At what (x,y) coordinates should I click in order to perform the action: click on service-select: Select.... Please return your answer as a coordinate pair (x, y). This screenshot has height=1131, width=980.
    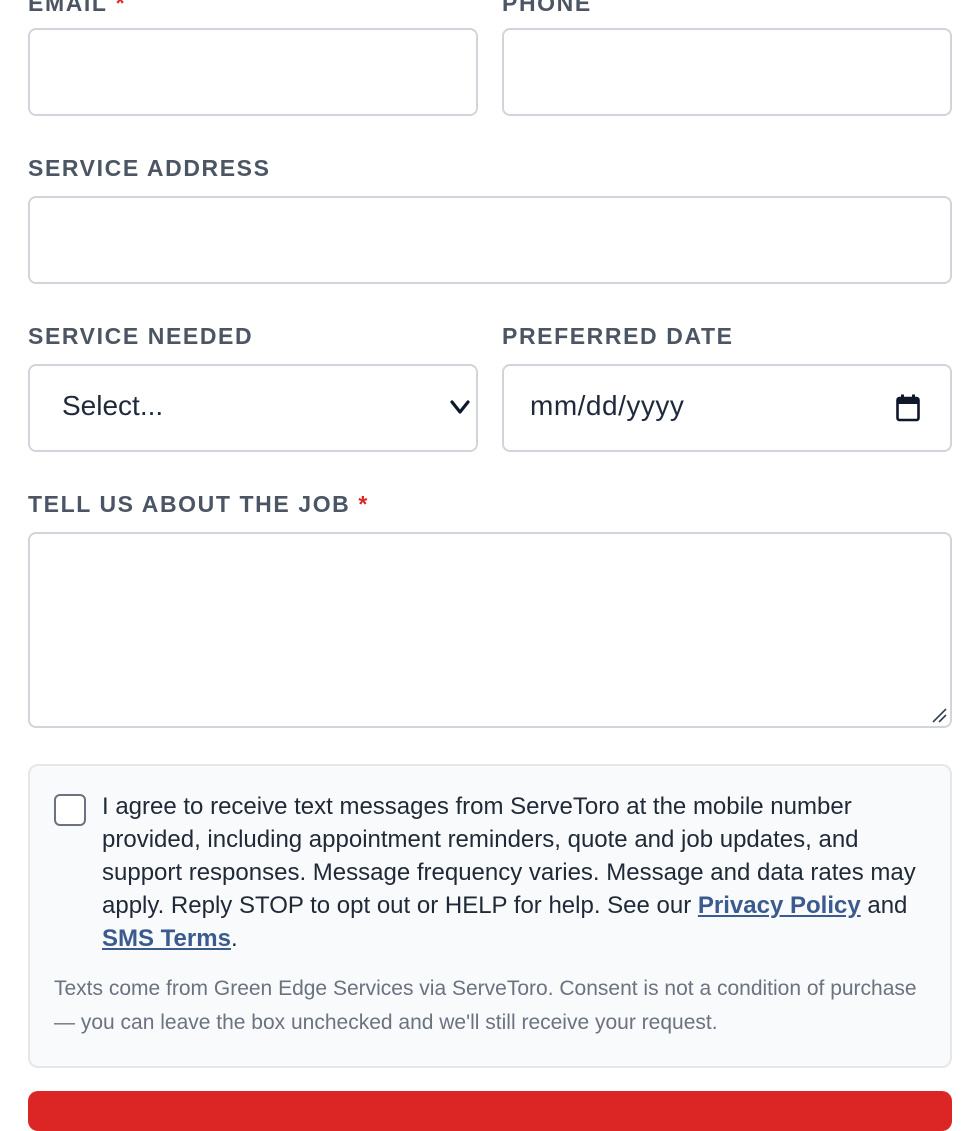
    Looking at the image, I should click on (253, 408).